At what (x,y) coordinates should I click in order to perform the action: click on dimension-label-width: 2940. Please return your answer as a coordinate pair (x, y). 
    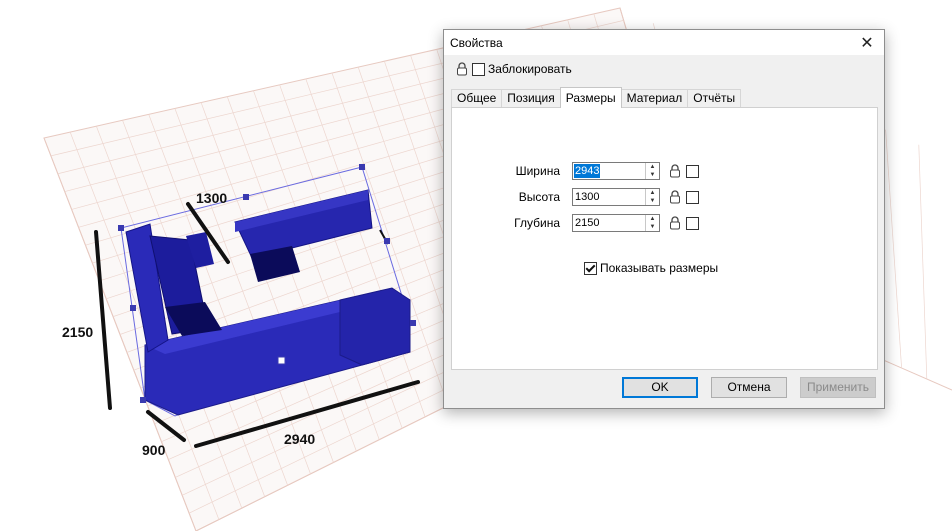
    Looking at the image, I should click on (299, 439).